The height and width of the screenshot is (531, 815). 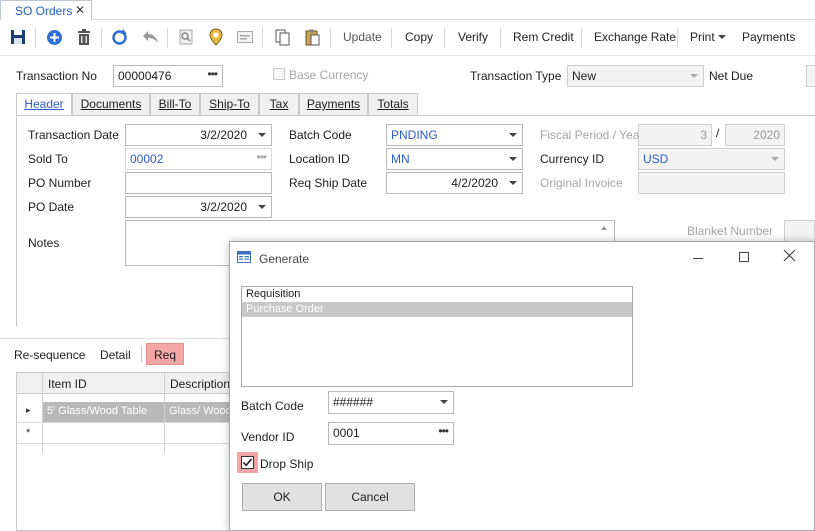 I want to click on print-button: Print, so click(x=702, y=37).